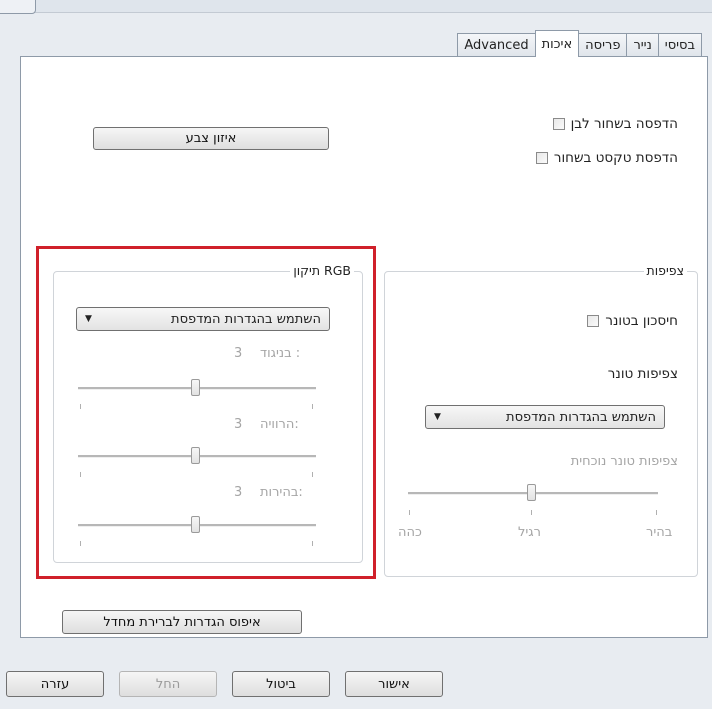 The width and height of the screenshot is (712, 709). Describe the element at coordinates (624, 124) in the screenshot. I see `bw-print-label: הדפסה בשחור לבן` at that location.